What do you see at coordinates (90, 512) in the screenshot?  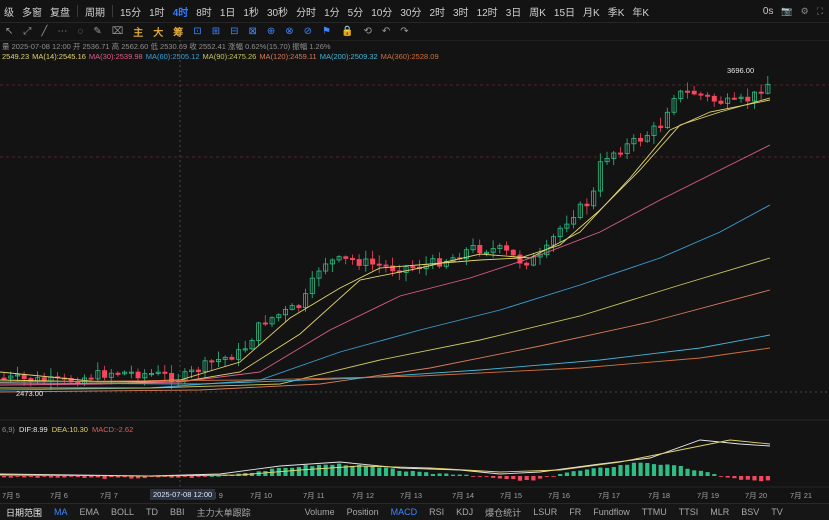 I see `indicator-2: EMA` at bounding box center [90, 512].